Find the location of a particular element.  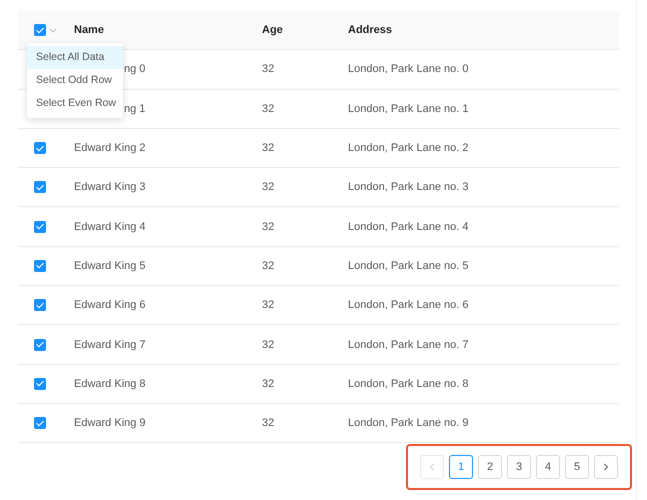

chevron-right-icon is located at coordinates (606, 467).